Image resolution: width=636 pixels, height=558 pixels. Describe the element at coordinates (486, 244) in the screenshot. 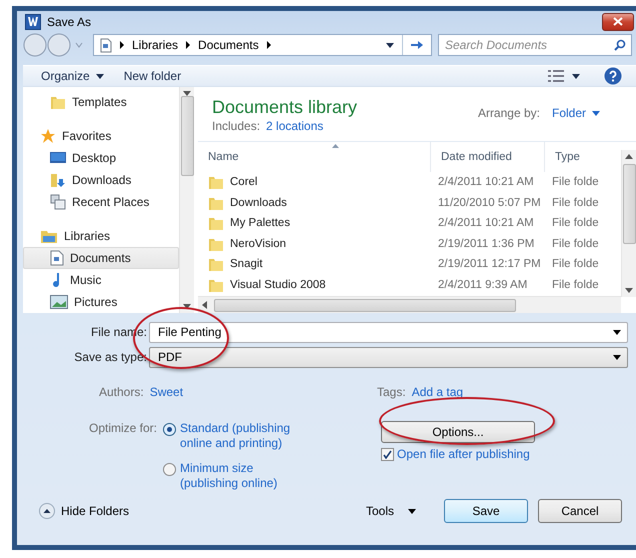

I see `date-cell-text: 2/19/2011 1:36 PM` at that location.